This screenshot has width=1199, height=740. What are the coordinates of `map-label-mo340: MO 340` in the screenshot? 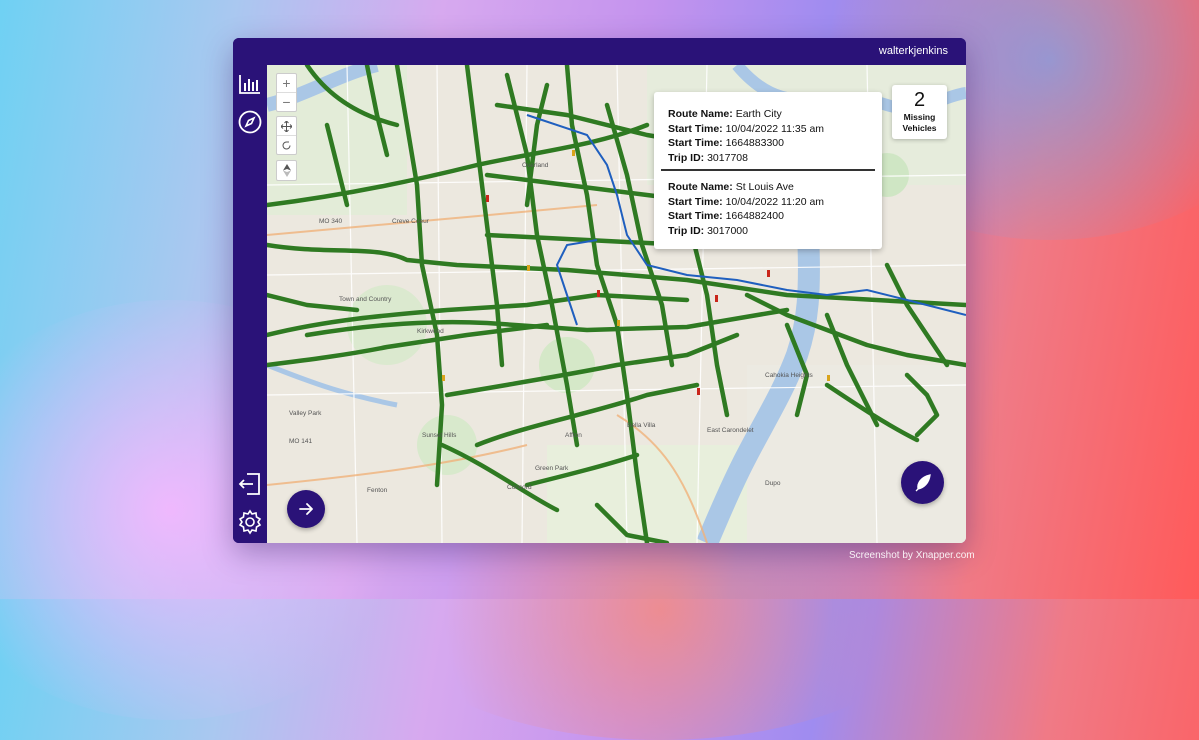 It's located at (331, 221).